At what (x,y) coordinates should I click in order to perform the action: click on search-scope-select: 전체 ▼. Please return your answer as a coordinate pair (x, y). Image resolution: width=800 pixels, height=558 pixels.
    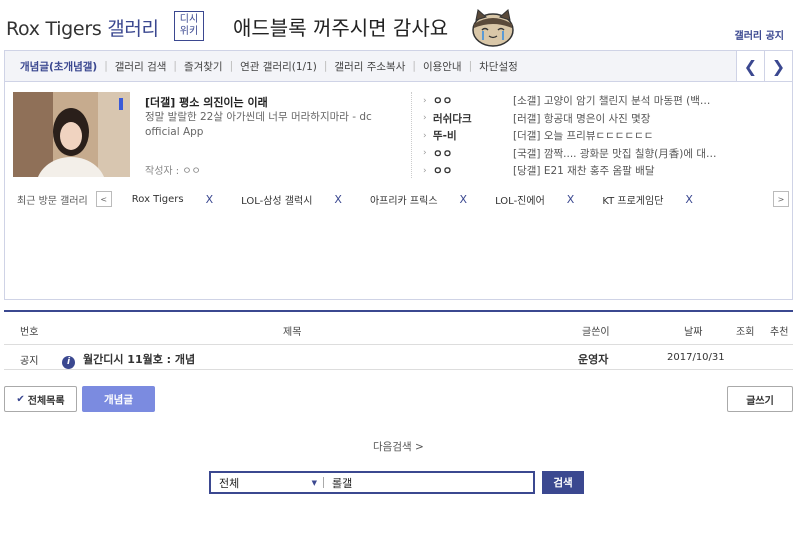
    Looking at the image, I should click on (267, 483).